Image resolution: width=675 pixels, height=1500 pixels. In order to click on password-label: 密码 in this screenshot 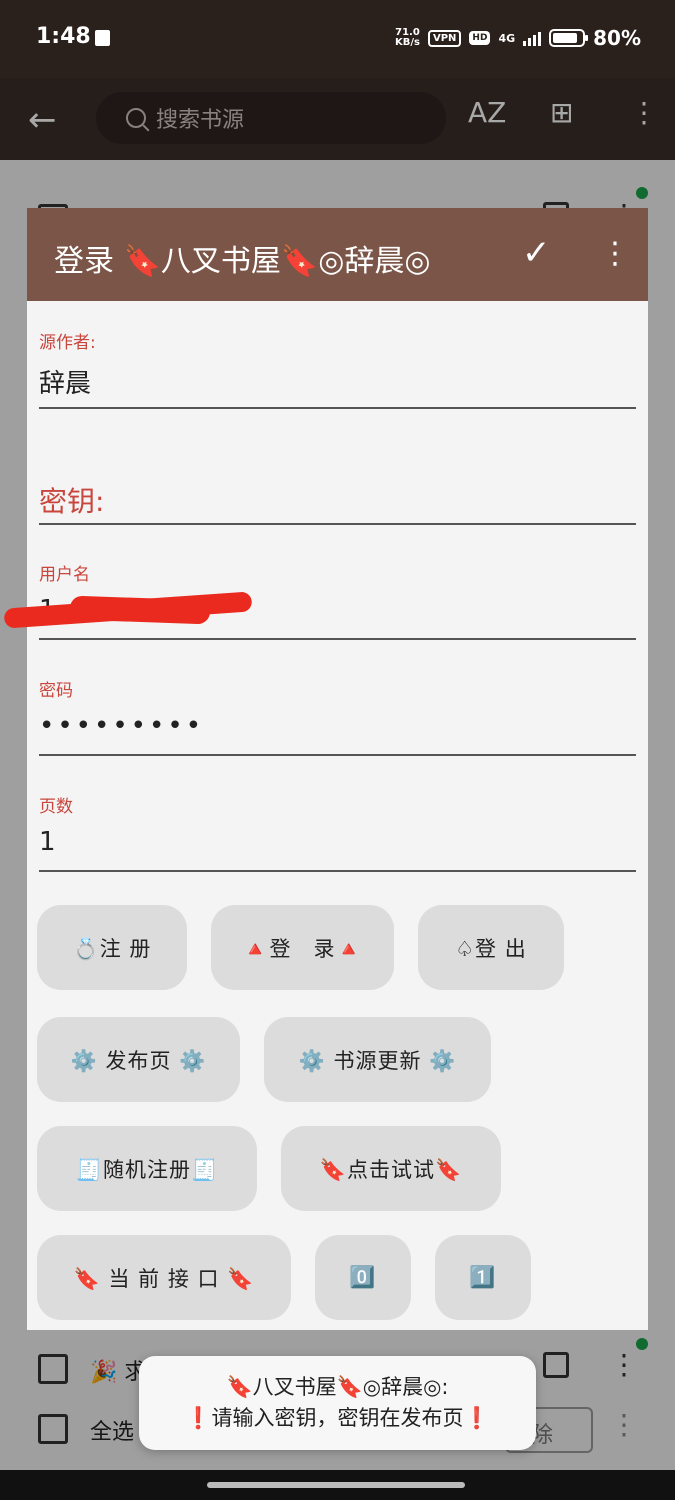, I will do `click(56, 691)`.